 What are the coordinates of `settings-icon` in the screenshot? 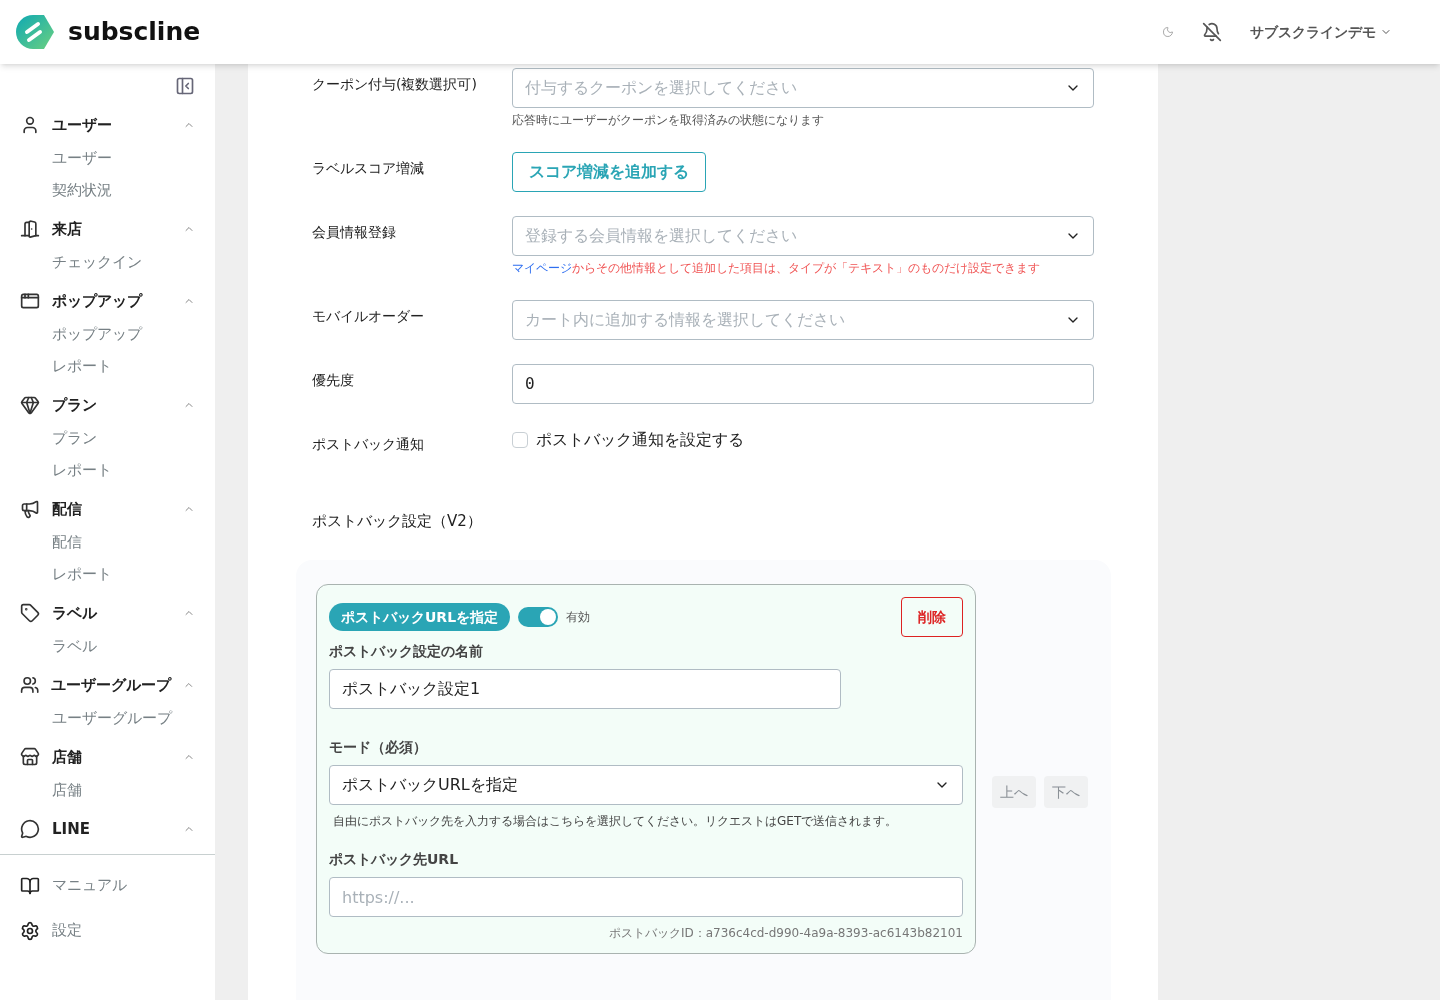 It's located at (30, 930).